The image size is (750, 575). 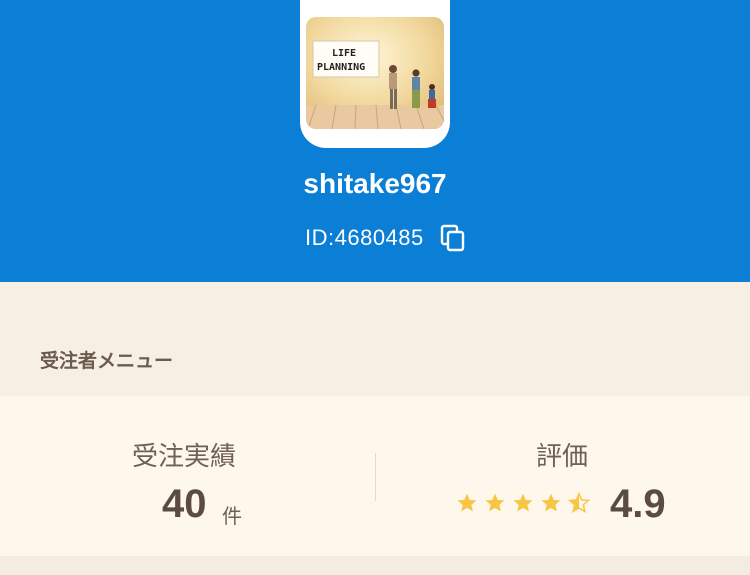 I want to click on bottom-strip, so click(x=375, y=565).